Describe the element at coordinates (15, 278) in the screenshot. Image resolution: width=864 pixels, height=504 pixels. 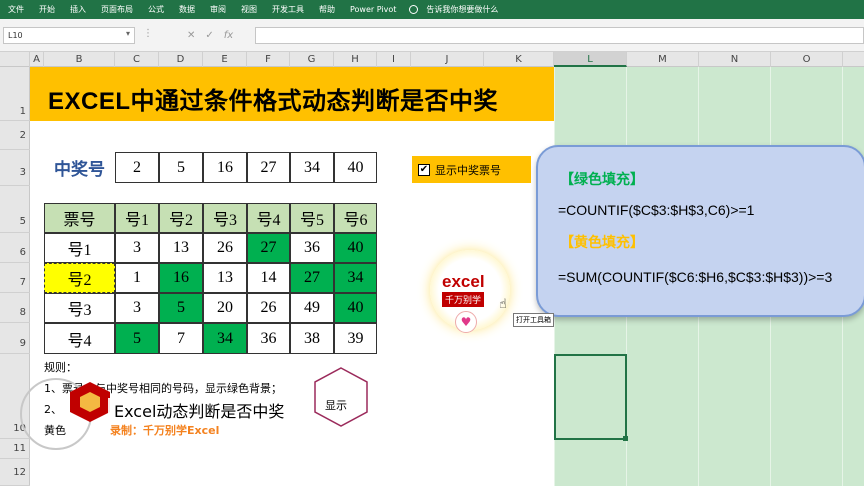
I see `row-header: 7` at that location.